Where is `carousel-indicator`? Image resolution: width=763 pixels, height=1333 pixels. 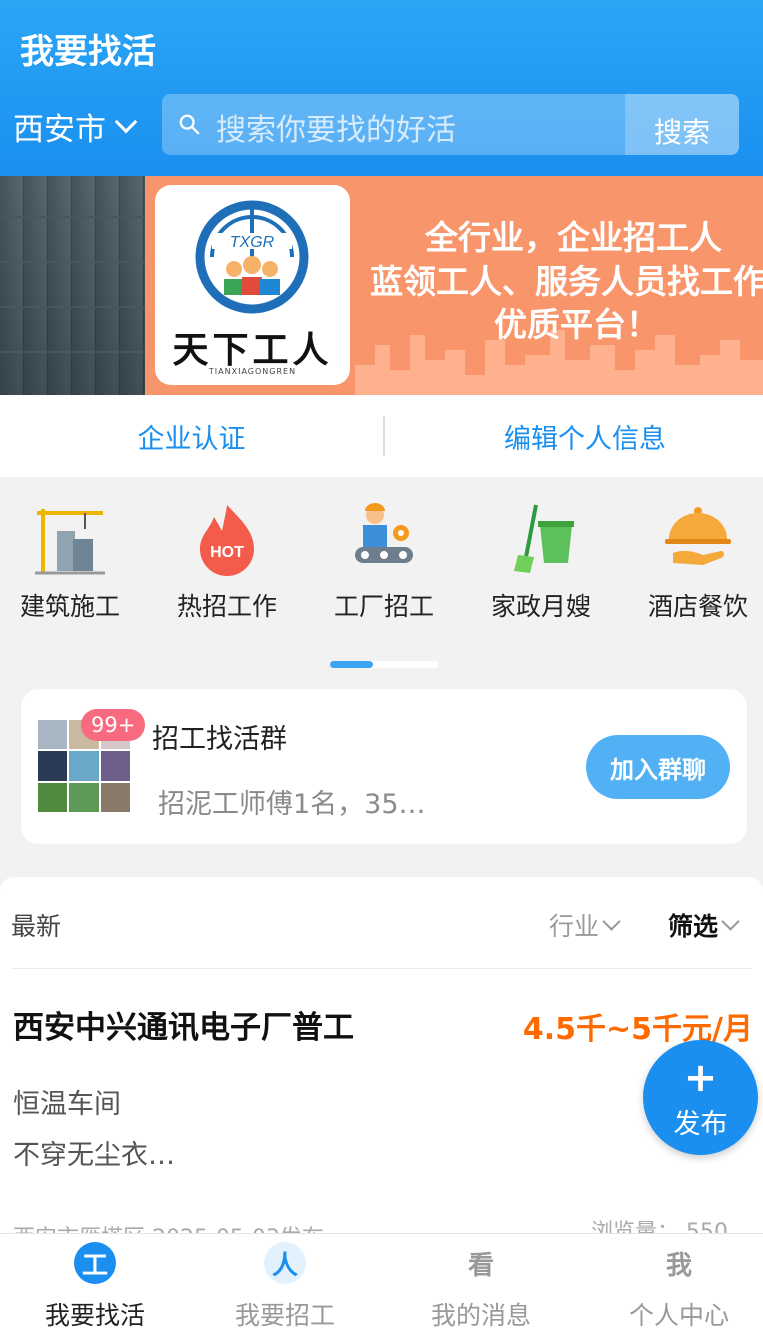 carousel-indicator is located at coordinates (384, 664).